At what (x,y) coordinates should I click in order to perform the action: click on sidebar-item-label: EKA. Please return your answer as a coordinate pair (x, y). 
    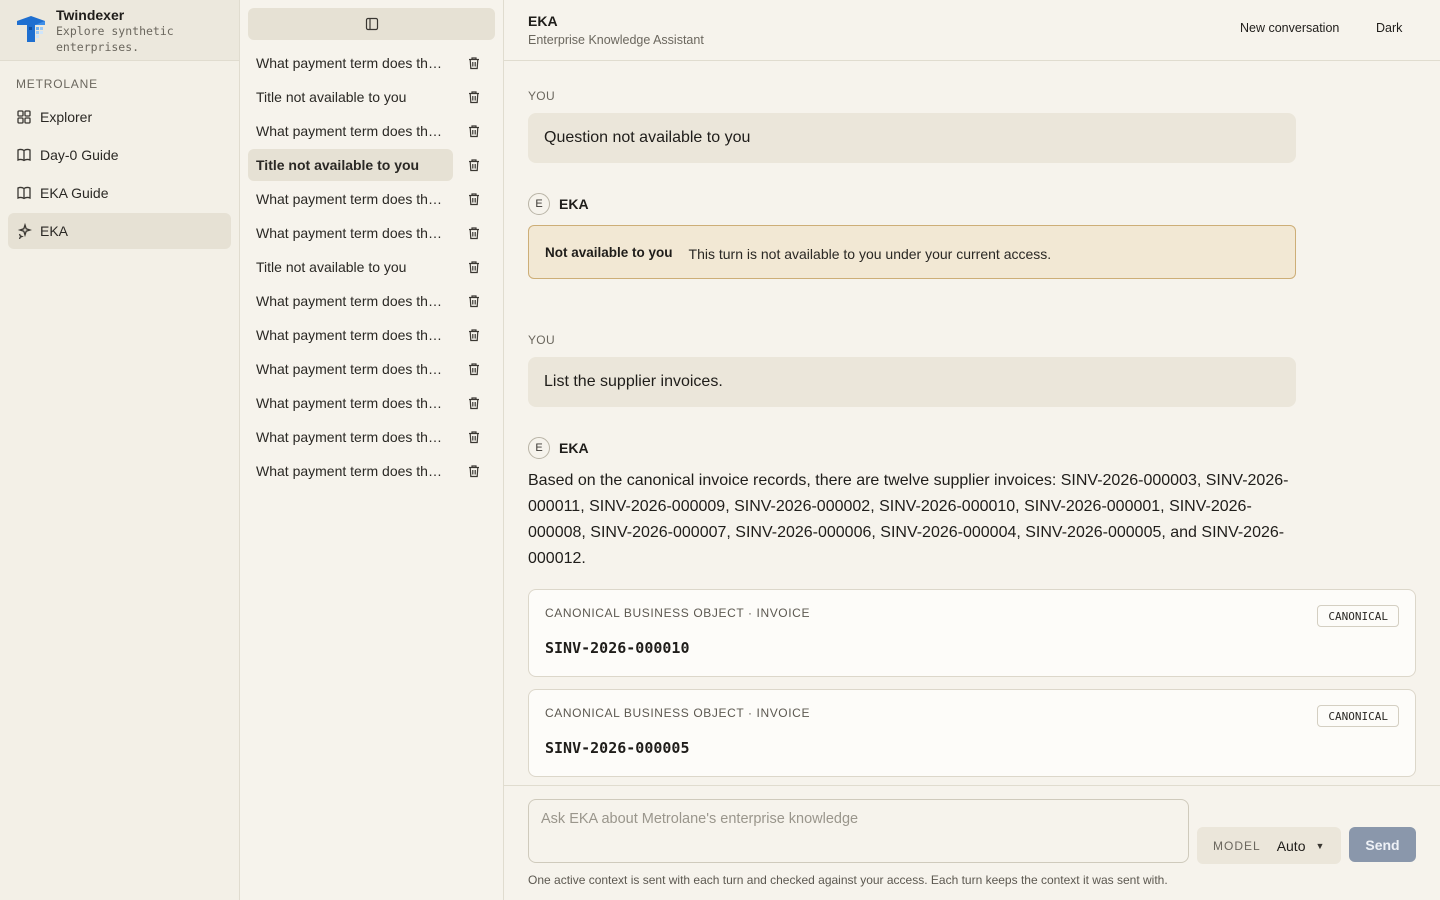
    Looking at the image, I should click on (54, 231).